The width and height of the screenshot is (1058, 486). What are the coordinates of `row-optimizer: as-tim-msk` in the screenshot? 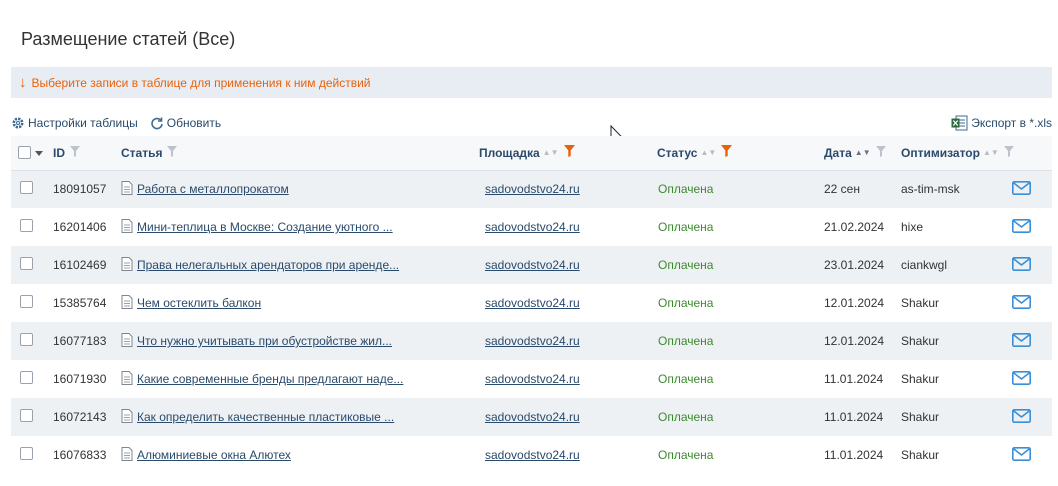 It's located at (930, 189).